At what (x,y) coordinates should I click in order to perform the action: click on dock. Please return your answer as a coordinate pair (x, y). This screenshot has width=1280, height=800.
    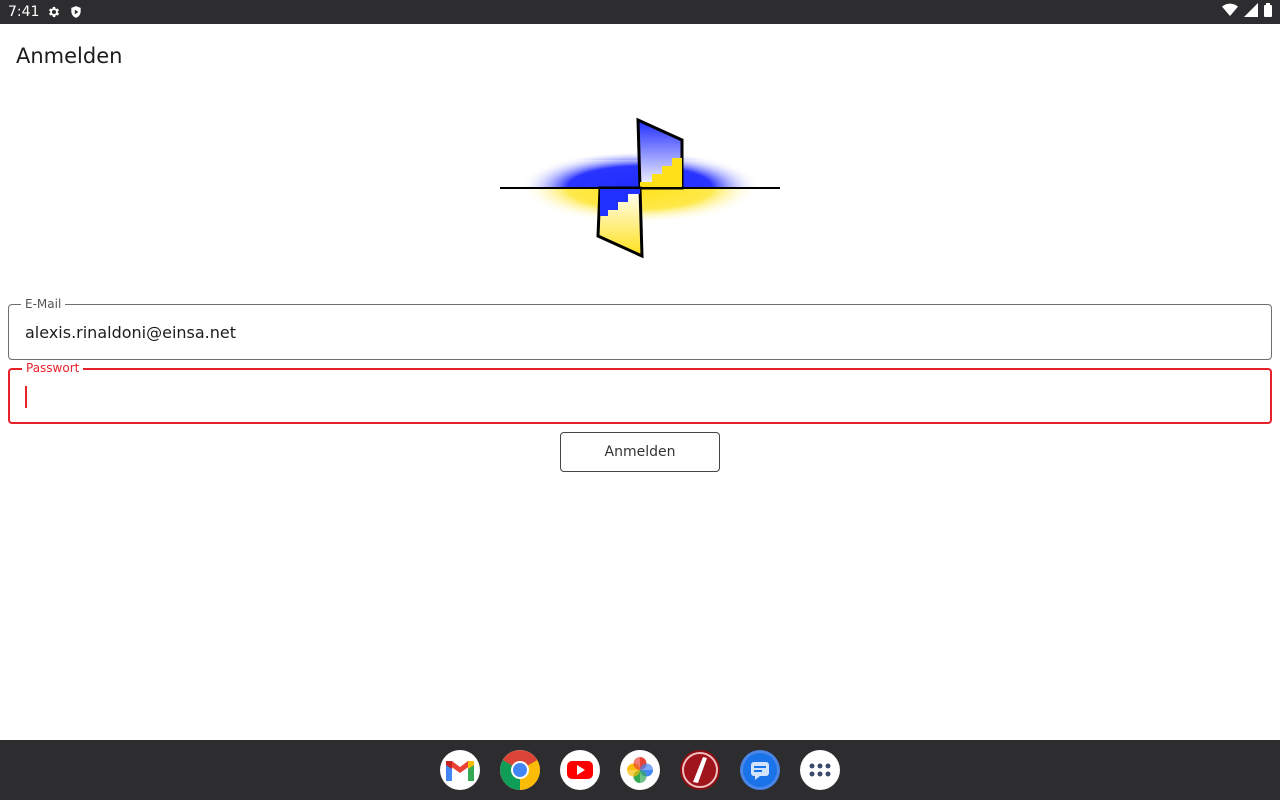
    Looking at the image, I should click on (640, 770).